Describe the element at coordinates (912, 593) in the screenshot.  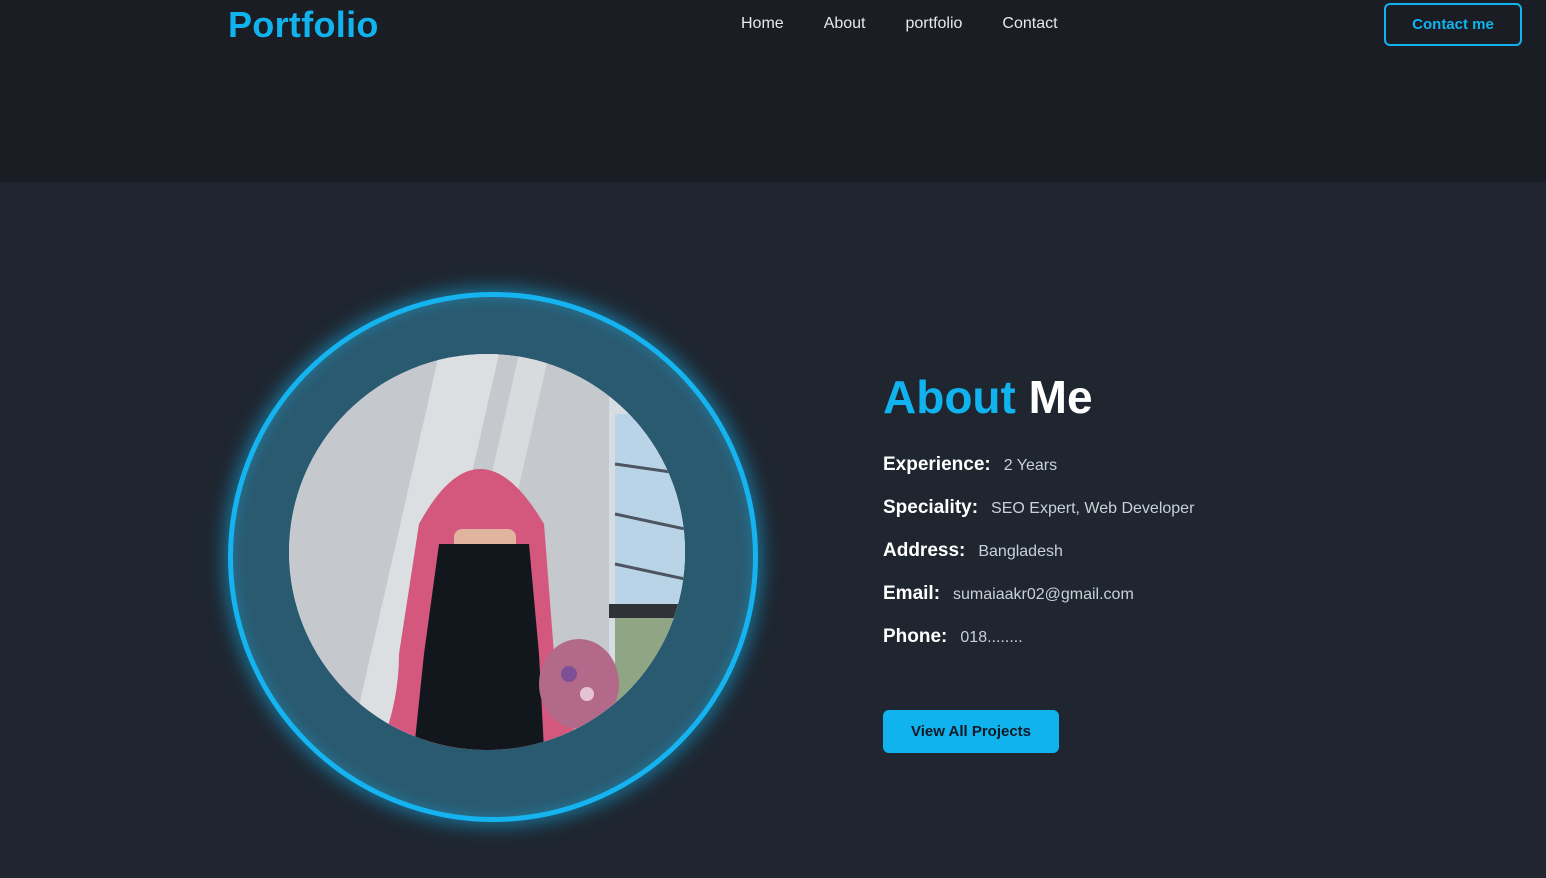
I see `info-label: Email:` at that location.